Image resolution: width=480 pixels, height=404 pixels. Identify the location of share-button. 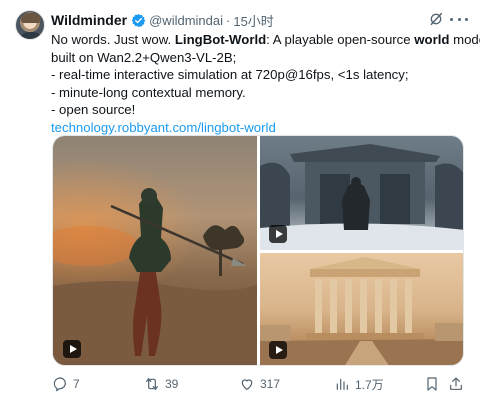
(456, 384).